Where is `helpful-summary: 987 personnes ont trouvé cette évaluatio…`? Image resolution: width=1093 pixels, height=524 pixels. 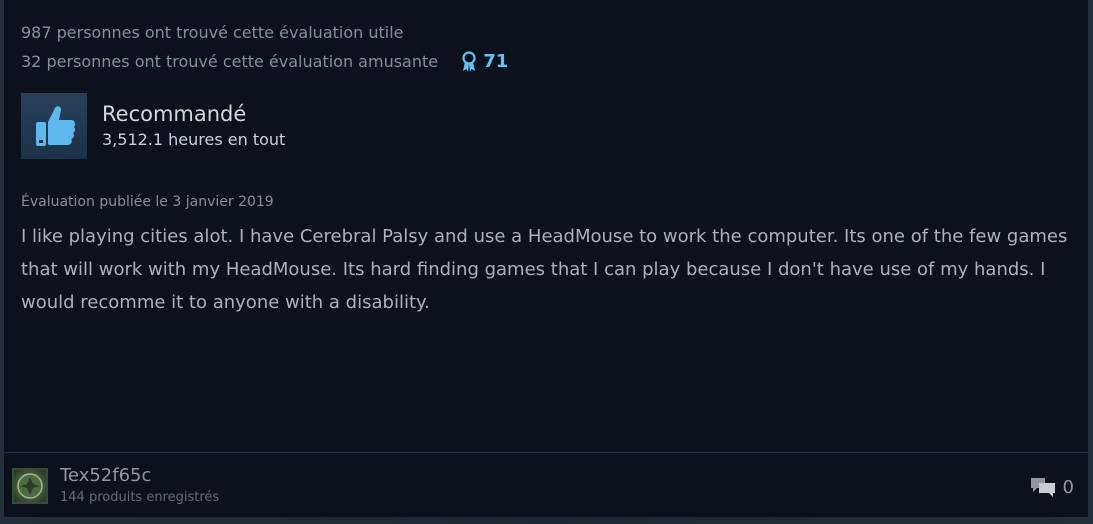 helpful-summary: 987 personnes ont trouvé cette évaluatio… is located at coordinates (264, 47).